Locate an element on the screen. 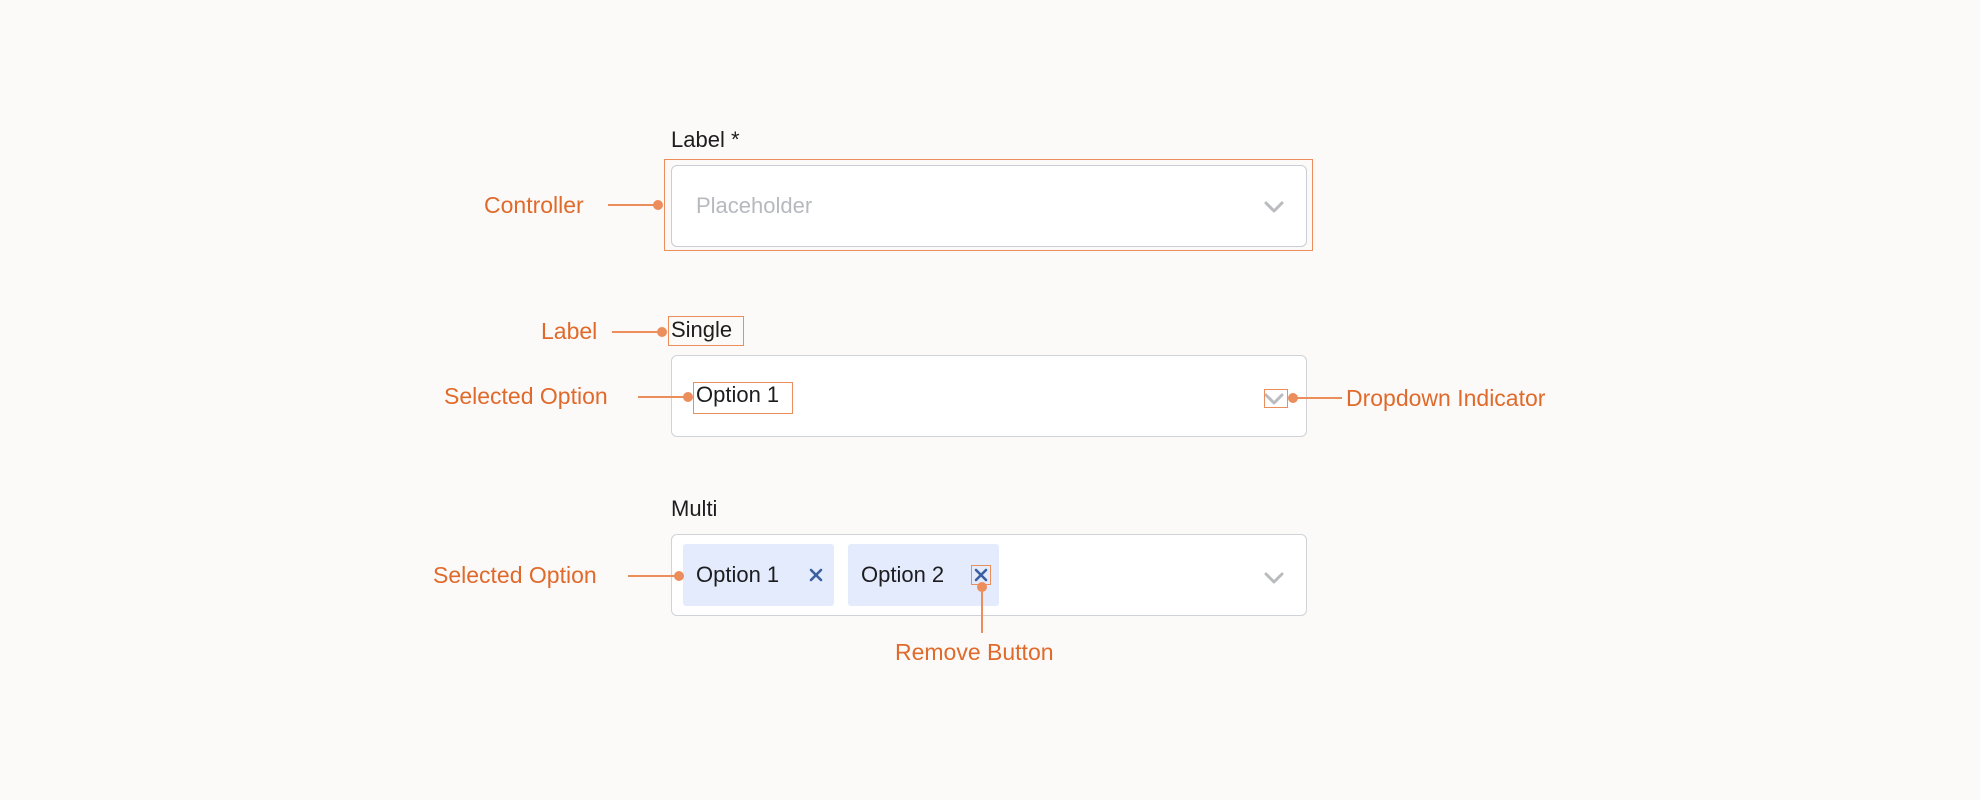 The image size is (1980, 800). label-highlight-box is located at coordinates (706, 331).